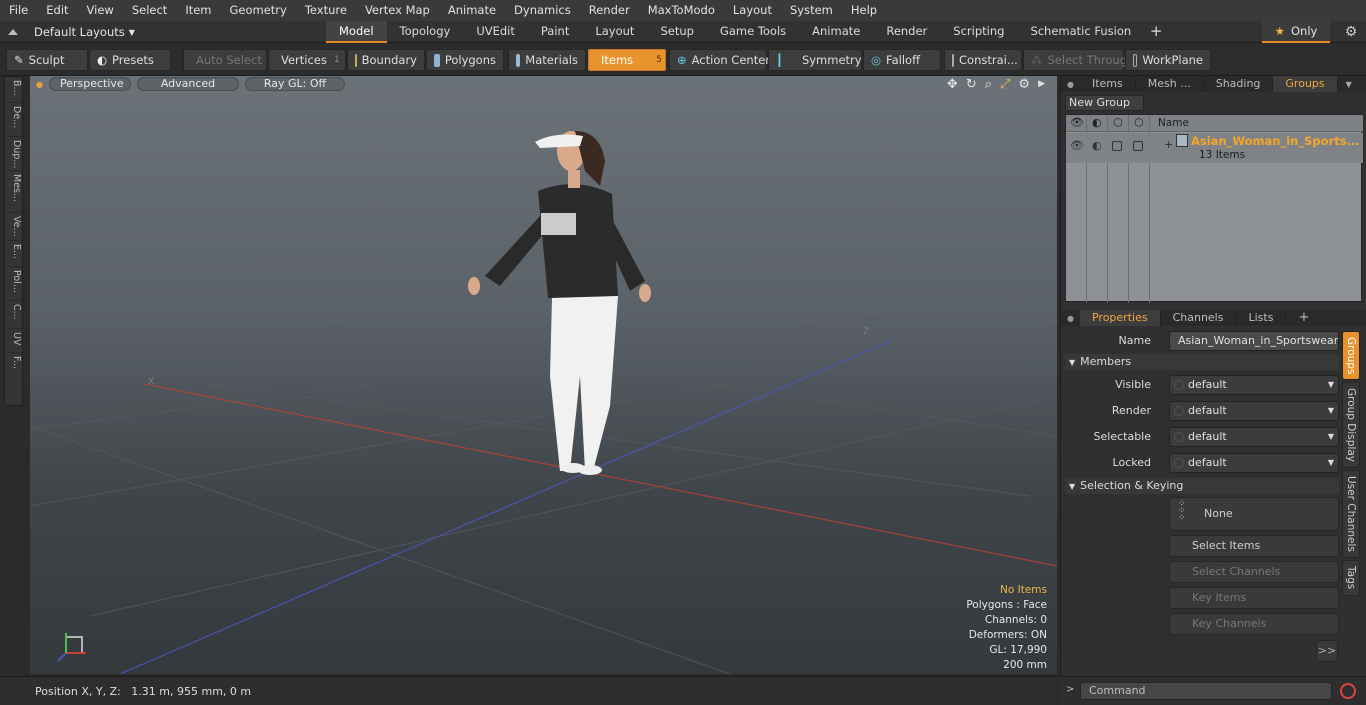 This screenshot has height=705, width=1366. What do you see at coordinates (676, 32) in the screenshot?
I see `tab-setup: Setup` at bounding box center [676, 32].